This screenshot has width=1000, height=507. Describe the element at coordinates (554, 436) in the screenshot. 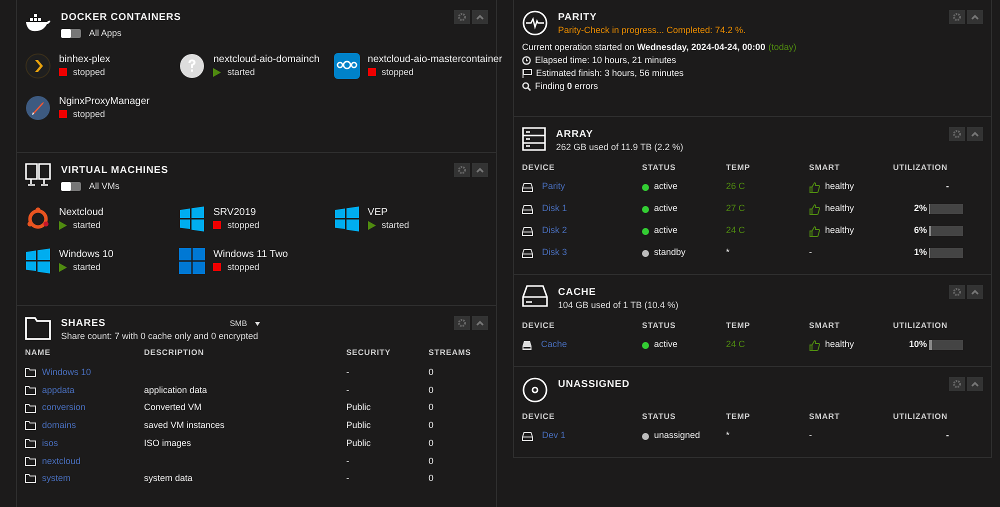

I see `device-link: Dev 1` at that location.